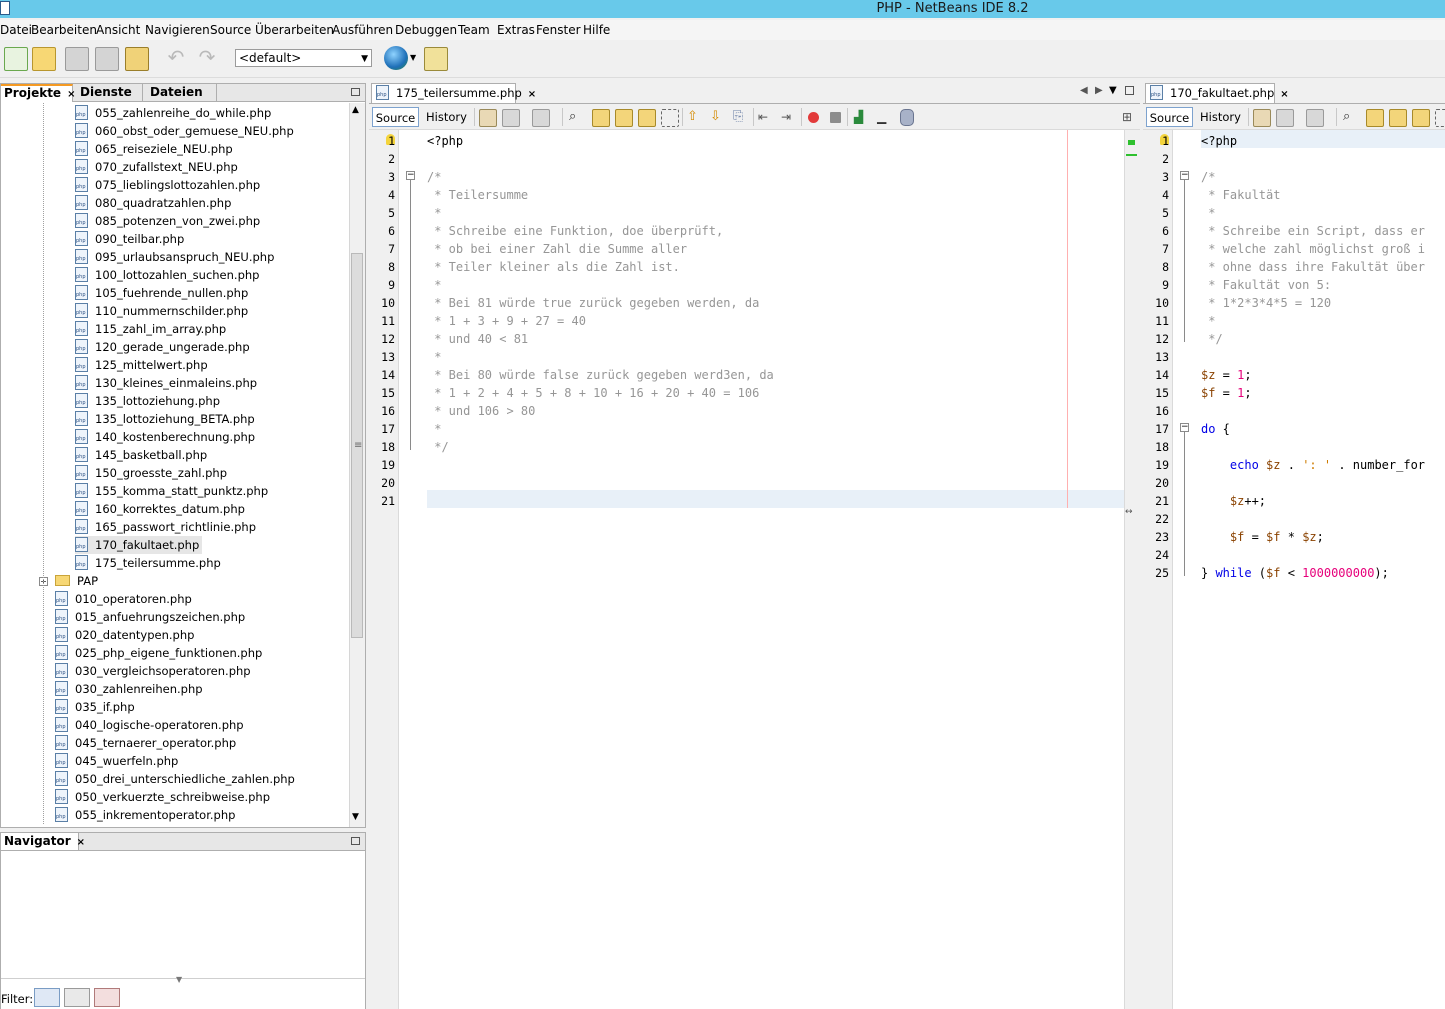 The height and width of the screenshot is (1009, 1445). Describe the element at coordinates (413, 57) in the screenshot. I see `browser-dropdown-icon: ▼` at that location.